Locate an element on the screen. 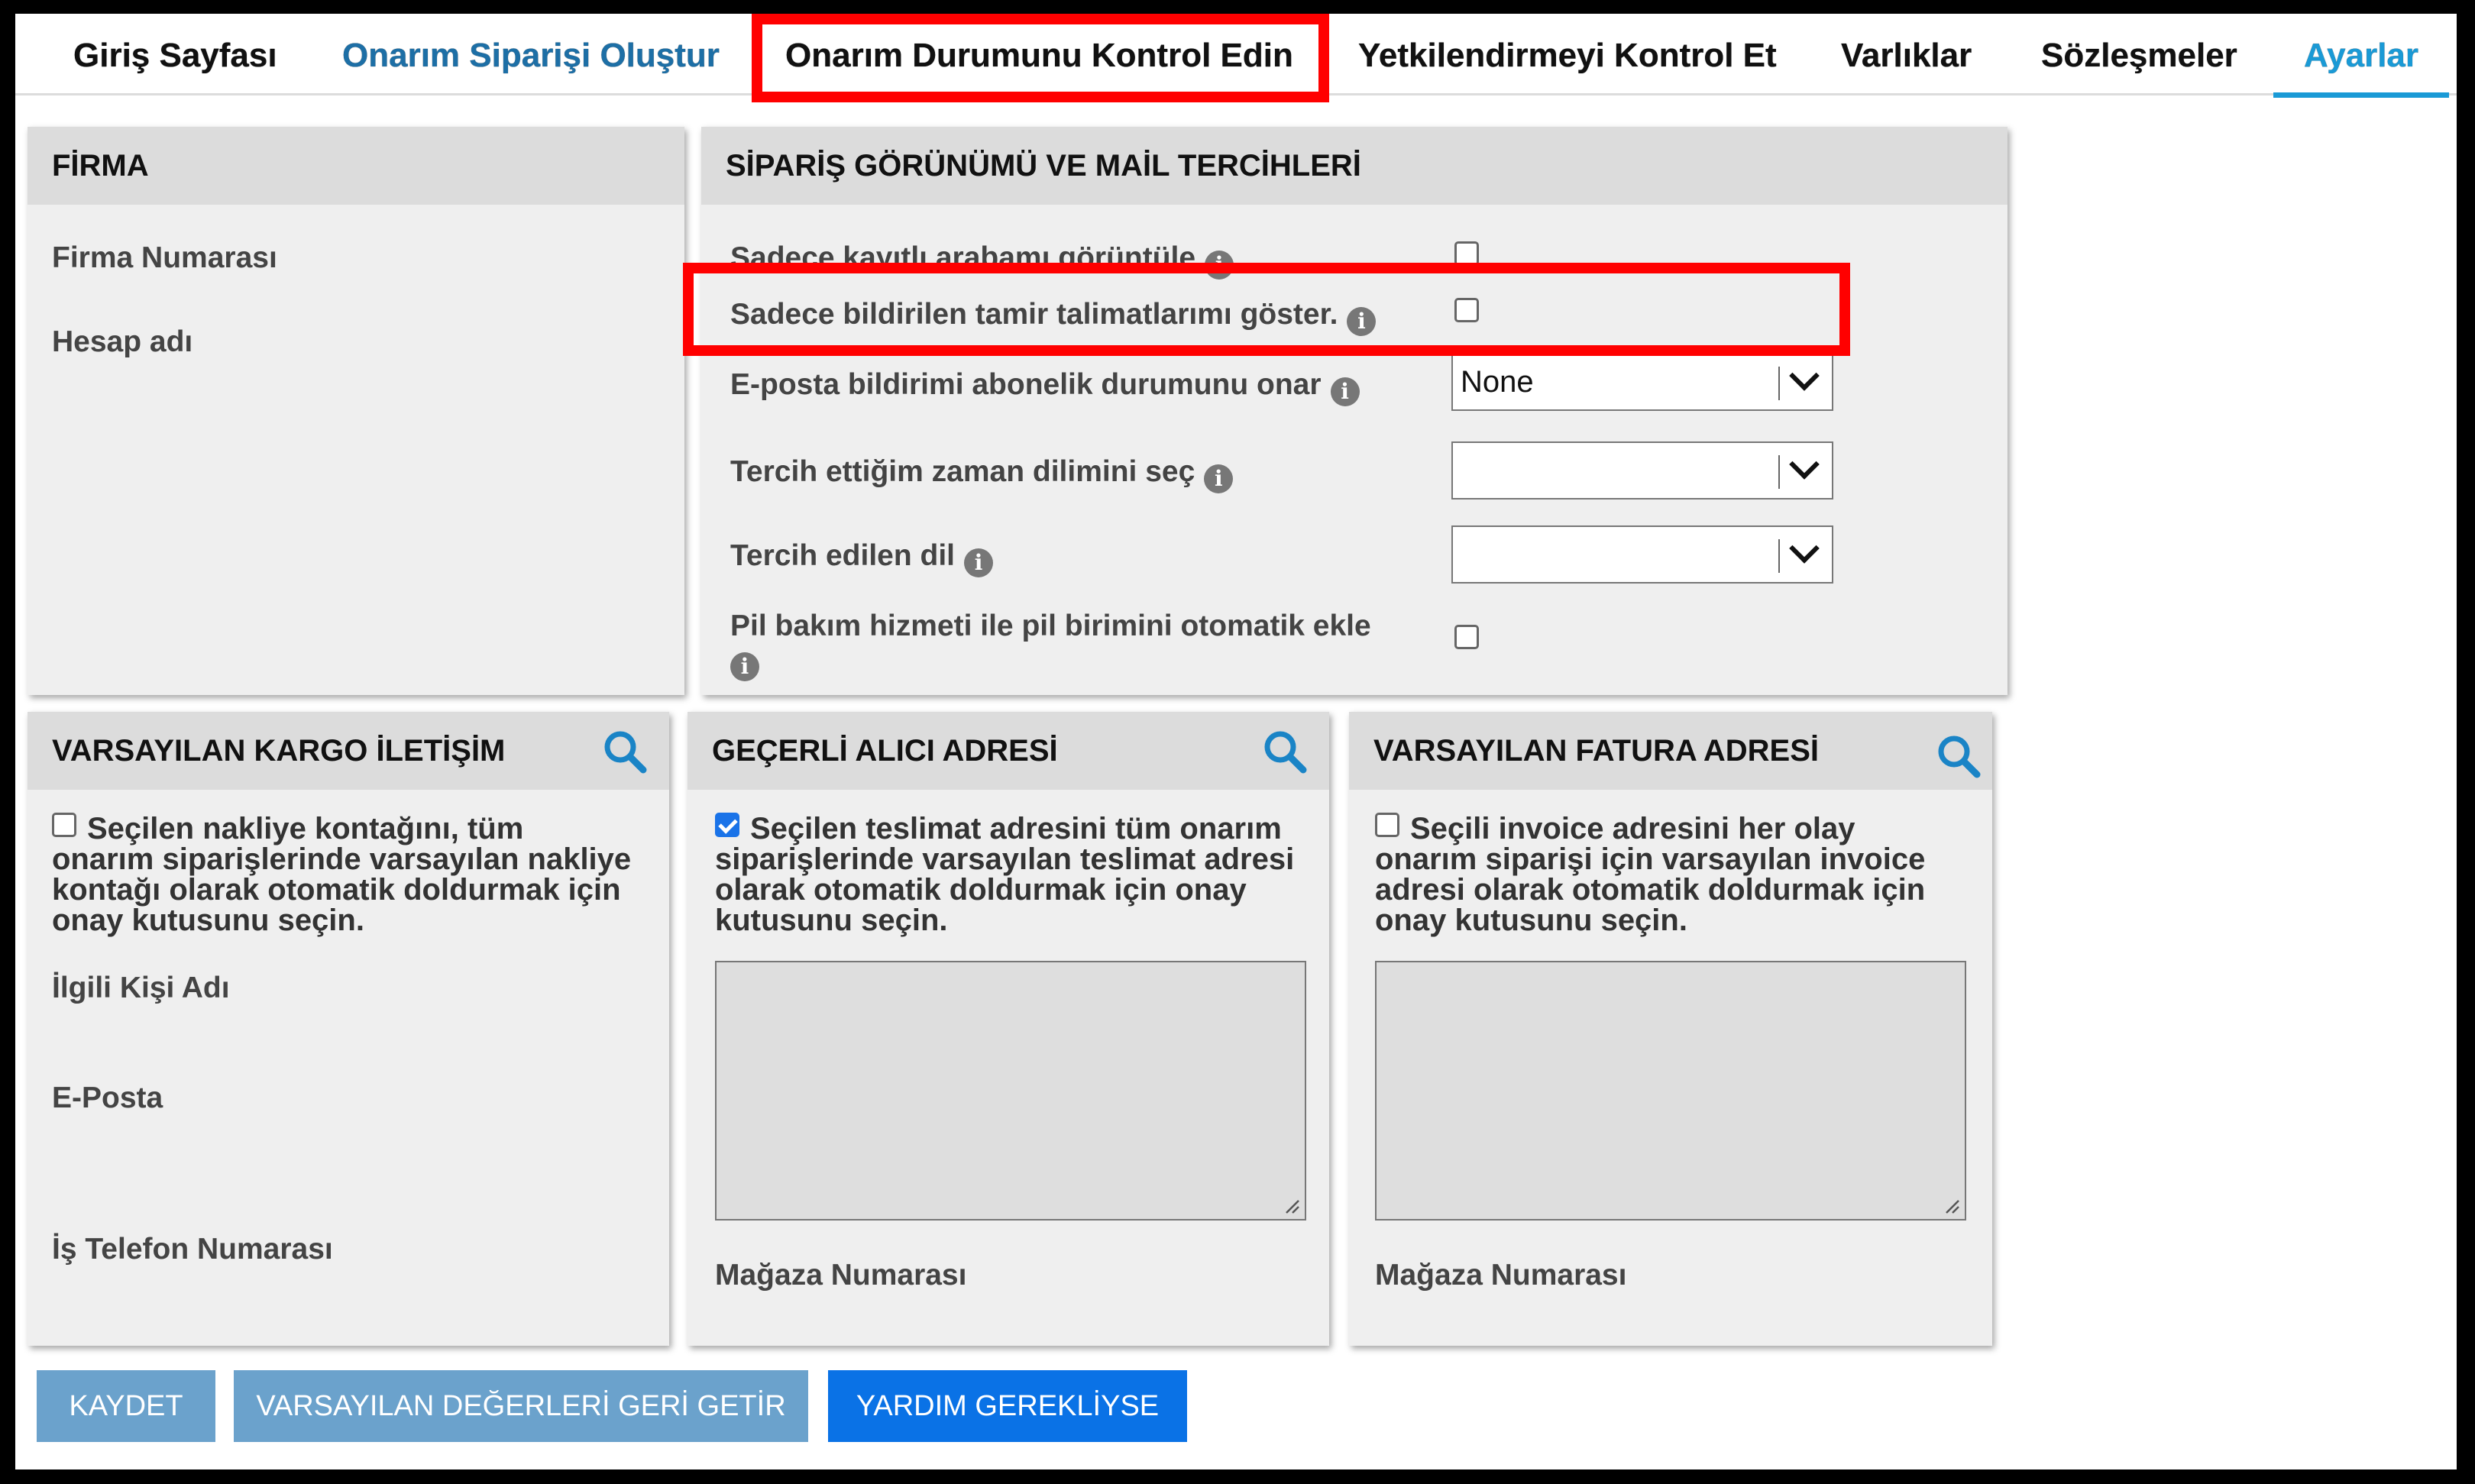 Image resolution: width=2475 pixels, height=1484 pixels. tab-home: Giriş Sayfası is located at coordinates (175, 53).